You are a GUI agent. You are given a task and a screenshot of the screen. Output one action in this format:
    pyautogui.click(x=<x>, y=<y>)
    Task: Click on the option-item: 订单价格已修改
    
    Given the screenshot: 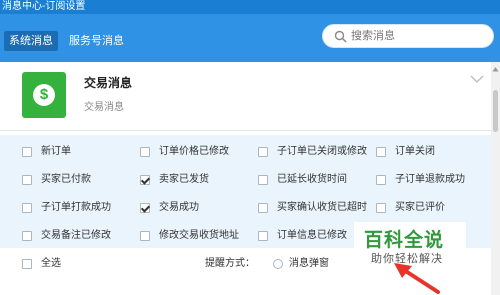 What is the action you would take?
    pyautogui.click(x=195, y=152)
    